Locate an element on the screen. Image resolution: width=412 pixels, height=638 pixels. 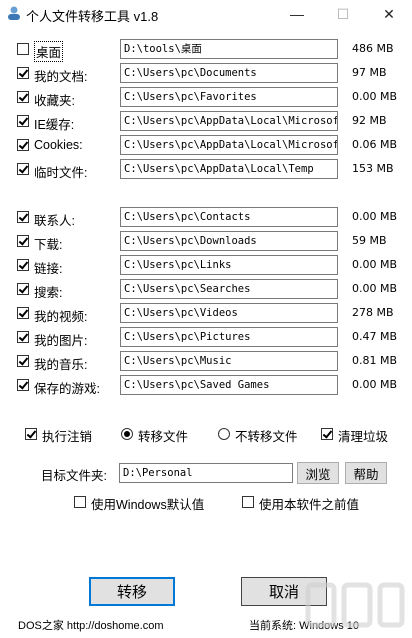
folder-row-searches: 搜索: C:\Users\pc\Searches 0.00 MB is located at coordinates (206, 290).